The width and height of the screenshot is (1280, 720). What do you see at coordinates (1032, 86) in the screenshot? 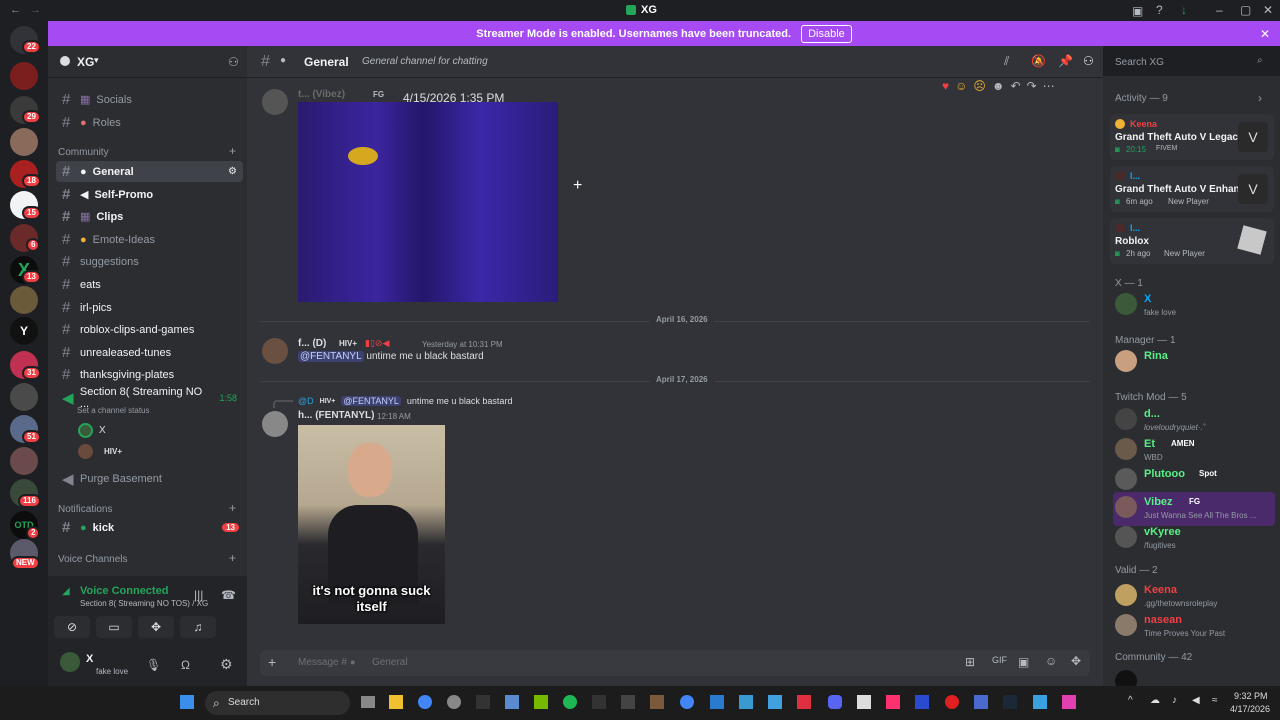
I see `forward-icon: ↷` at bounding box center [1032, 86].